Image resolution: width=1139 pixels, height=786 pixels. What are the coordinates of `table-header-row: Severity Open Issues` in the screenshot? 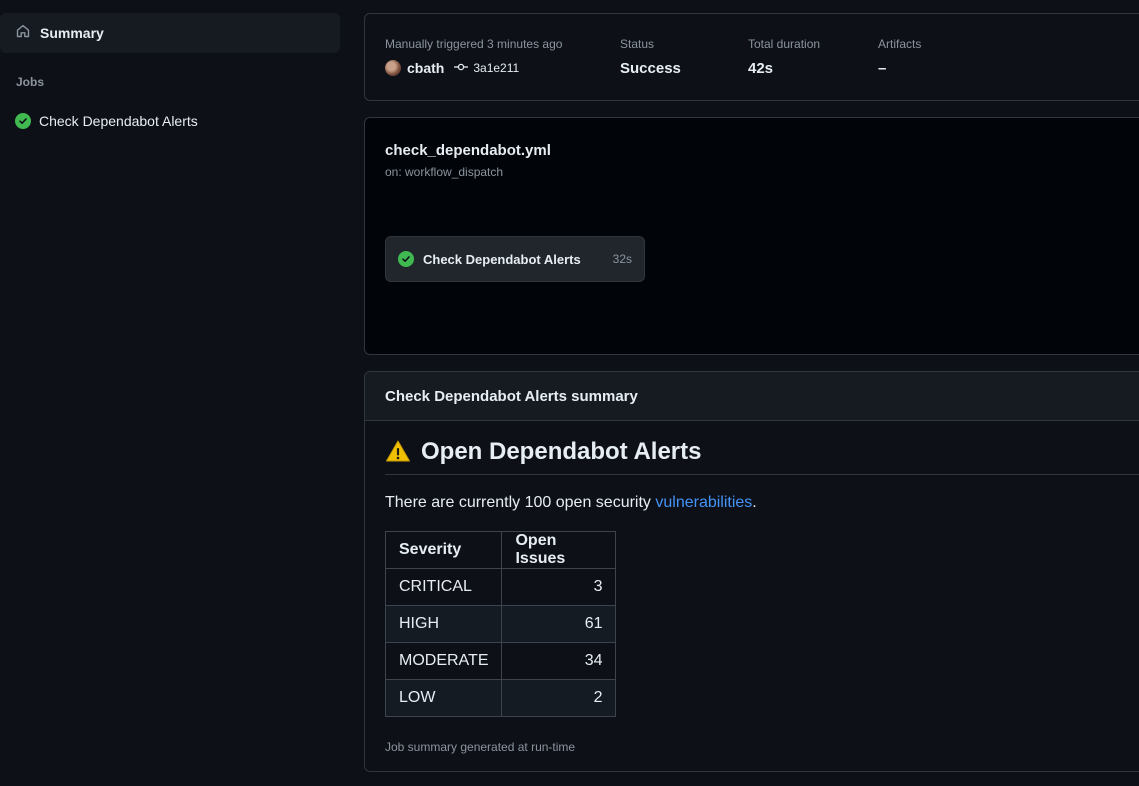 It's located at (500, 550).